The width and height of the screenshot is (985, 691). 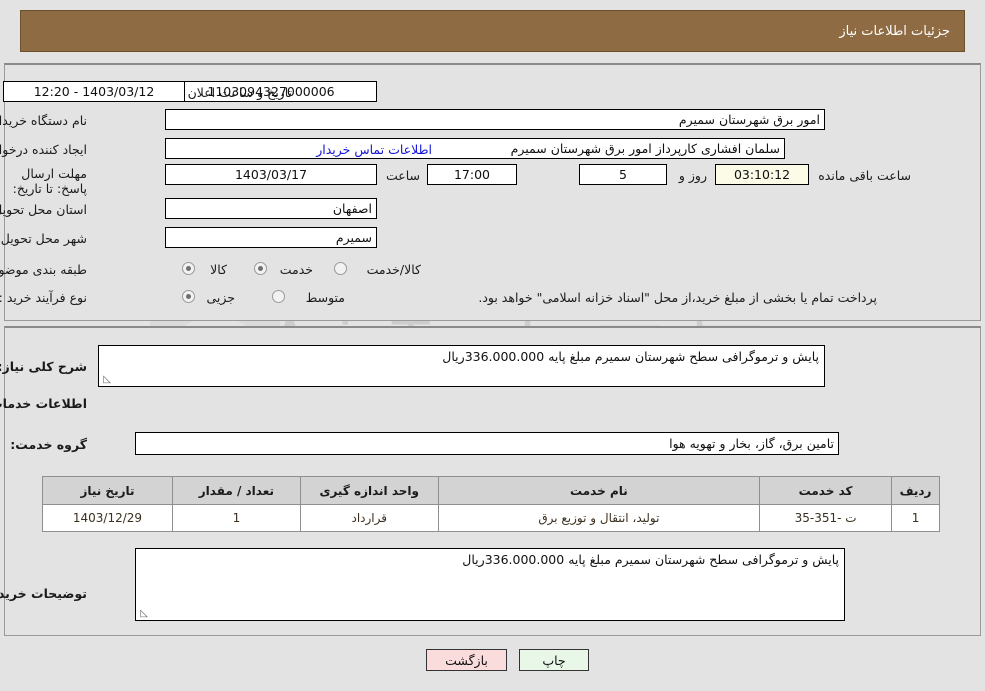 What do you see at coordinates (236, 490) in the screenshot?
I see `col-quantity: تعداد / مقدار` at bounding box center [236, 490].